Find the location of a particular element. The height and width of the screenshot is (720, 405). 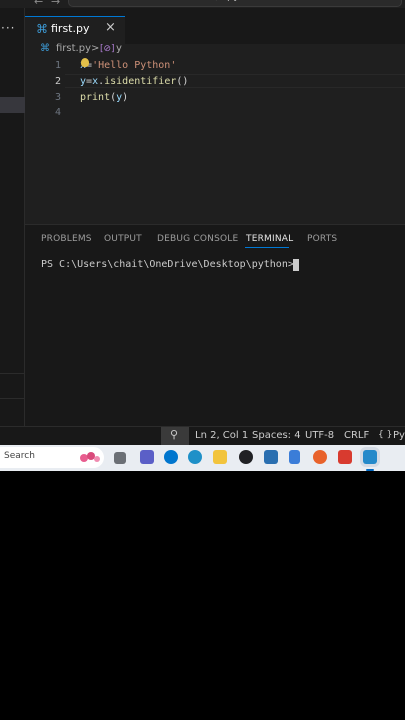

token: () is located at coordinates (182, 81).